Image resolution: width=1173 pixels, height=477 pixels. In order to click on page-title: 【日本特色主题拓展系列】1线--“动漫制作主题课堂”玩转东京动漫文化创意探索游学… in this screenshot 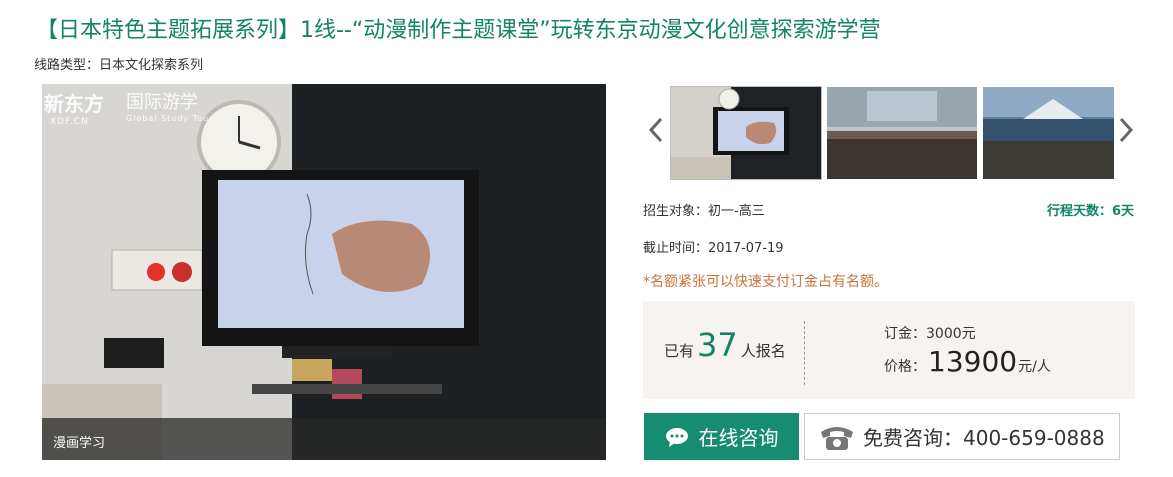, I will do `click(458, 30)`.